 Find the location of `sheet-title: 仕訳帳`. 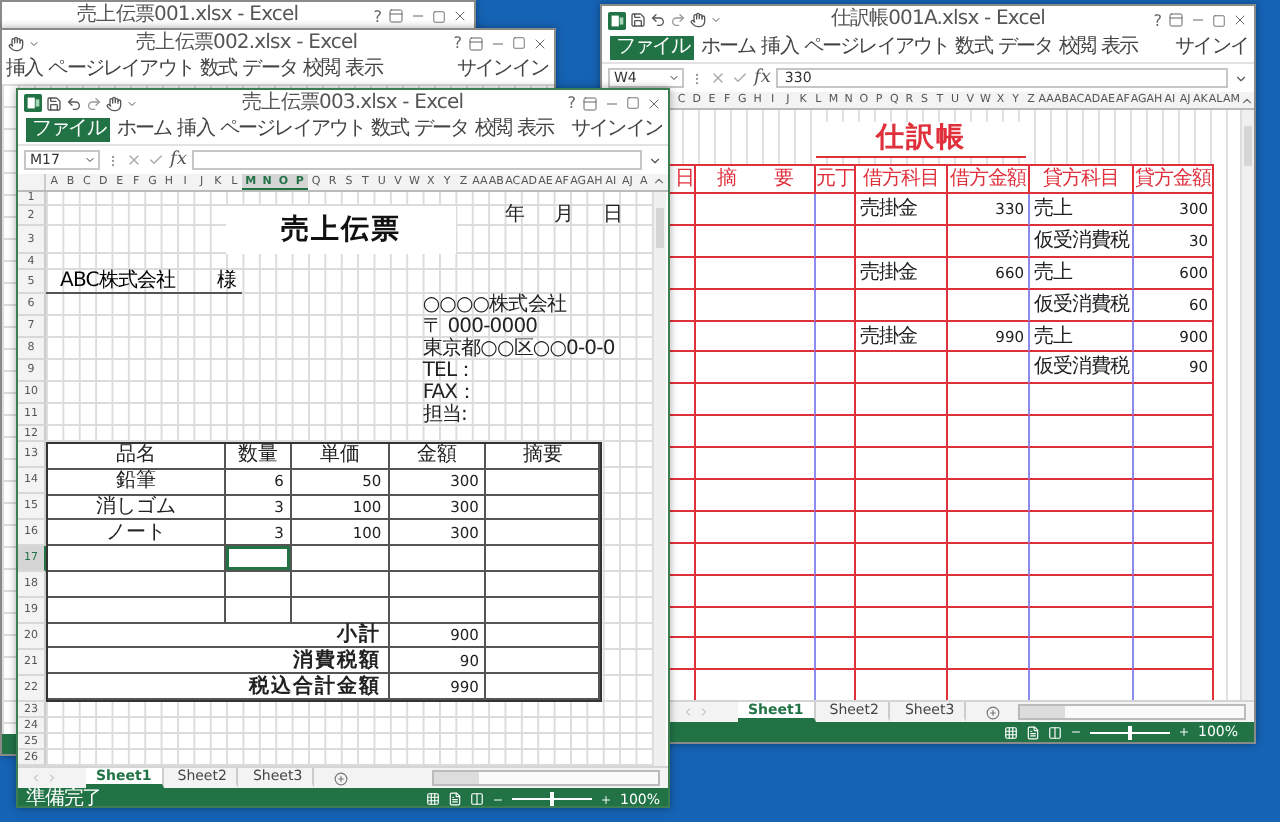

sheet-title: 仕訳帳 is located at coordinates (921, 140).